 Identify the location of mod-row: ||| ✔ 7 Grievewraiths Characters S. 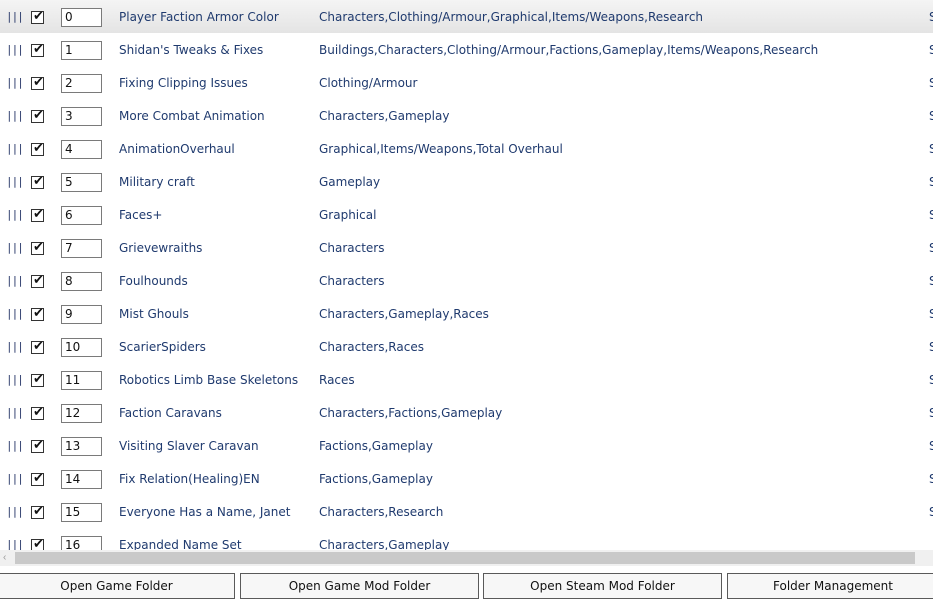
(466, 247).